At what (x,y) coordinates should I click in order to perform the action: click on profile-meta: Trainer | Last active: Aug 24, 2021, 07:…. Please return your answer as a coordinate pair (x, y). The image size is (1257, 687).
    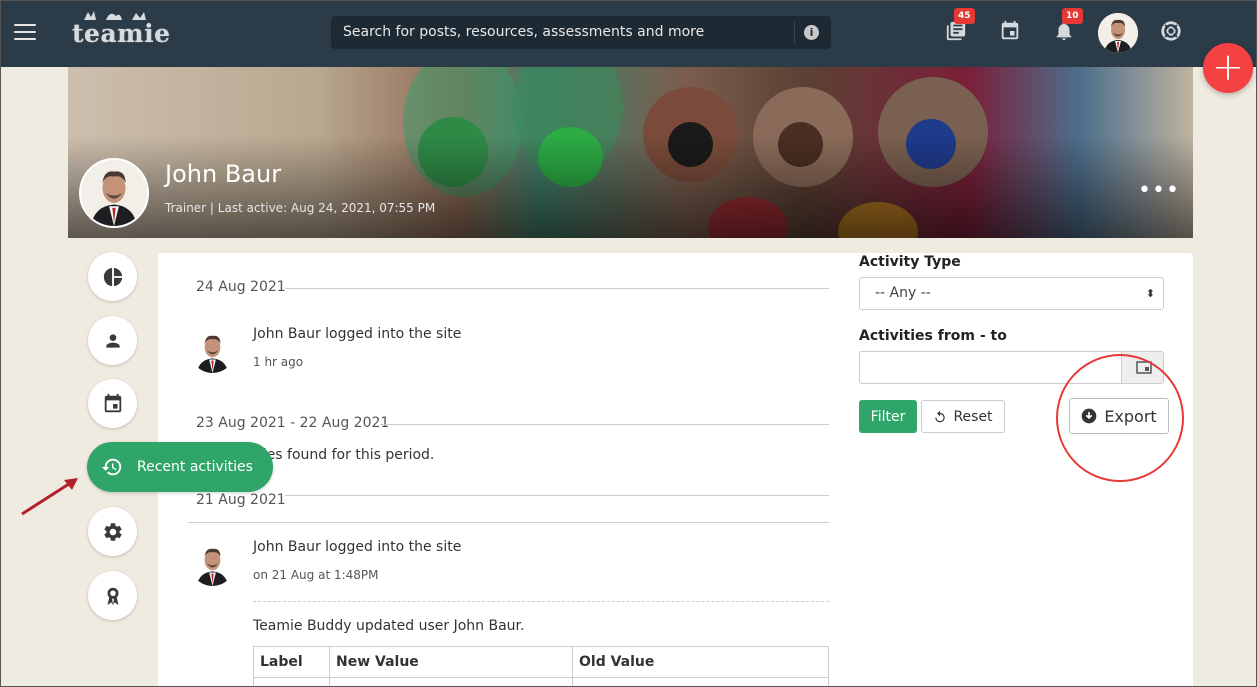
    Looking at the image, I should click on (300, 208).